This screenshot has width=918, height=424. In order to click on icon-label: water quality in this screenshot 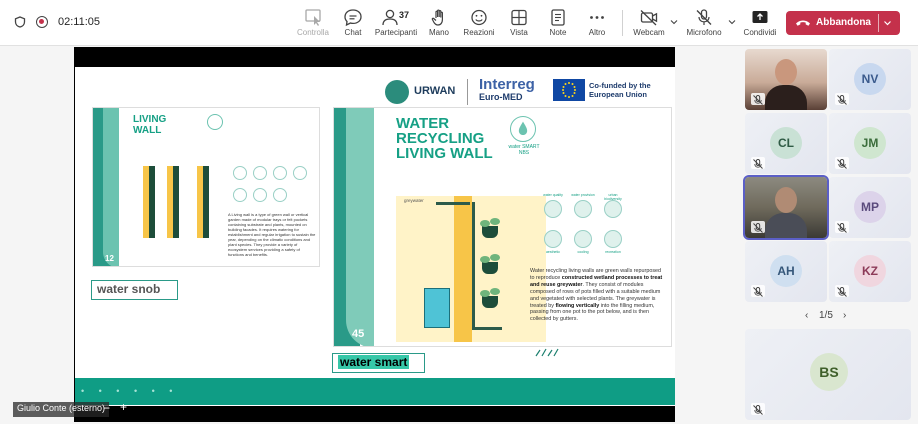, I will do `click(553, 195)`.